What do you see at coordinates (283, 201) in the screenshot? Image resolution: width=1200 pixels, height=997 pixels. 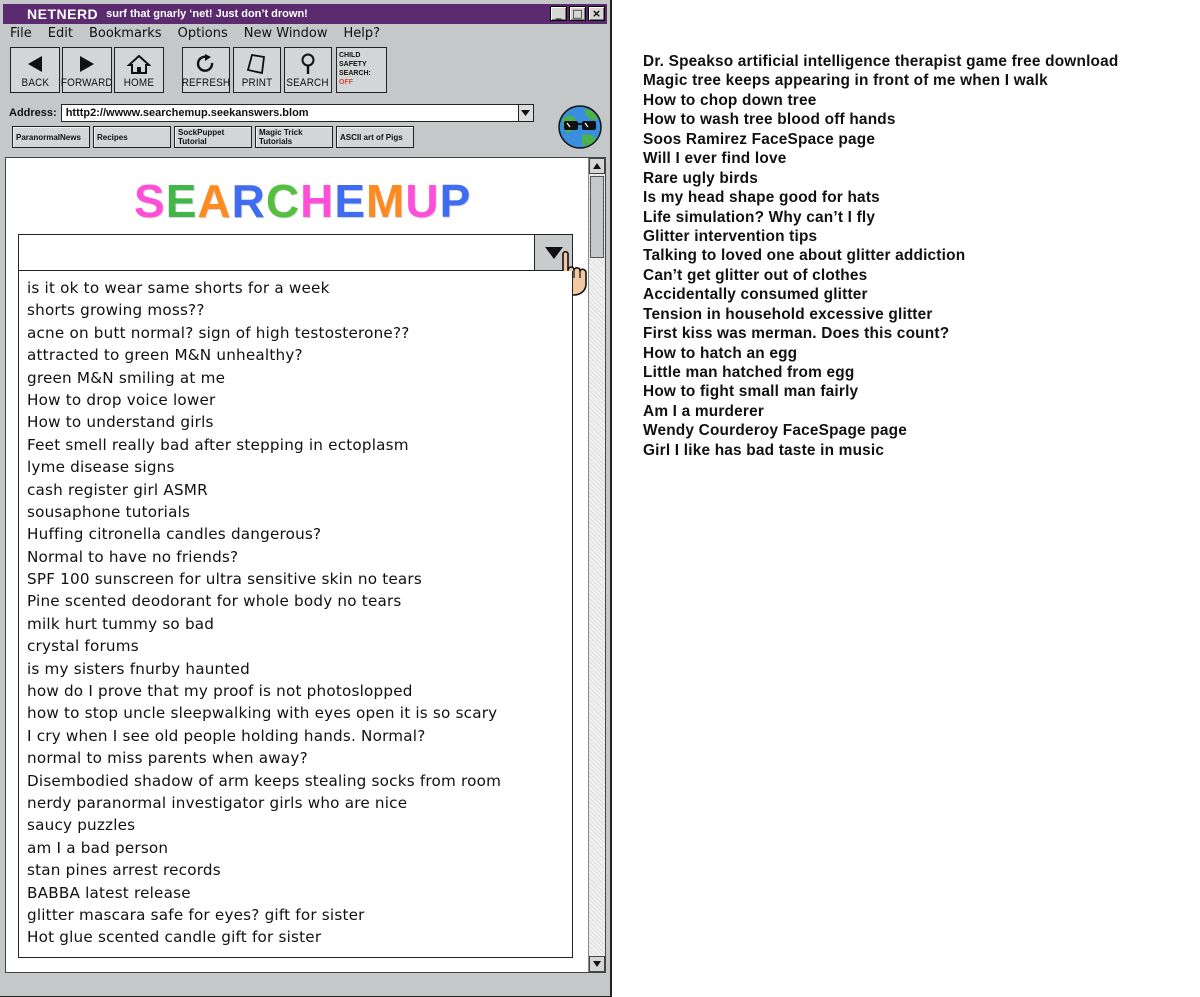 I see `logo-letter: C` at bounding box center [283, 201].